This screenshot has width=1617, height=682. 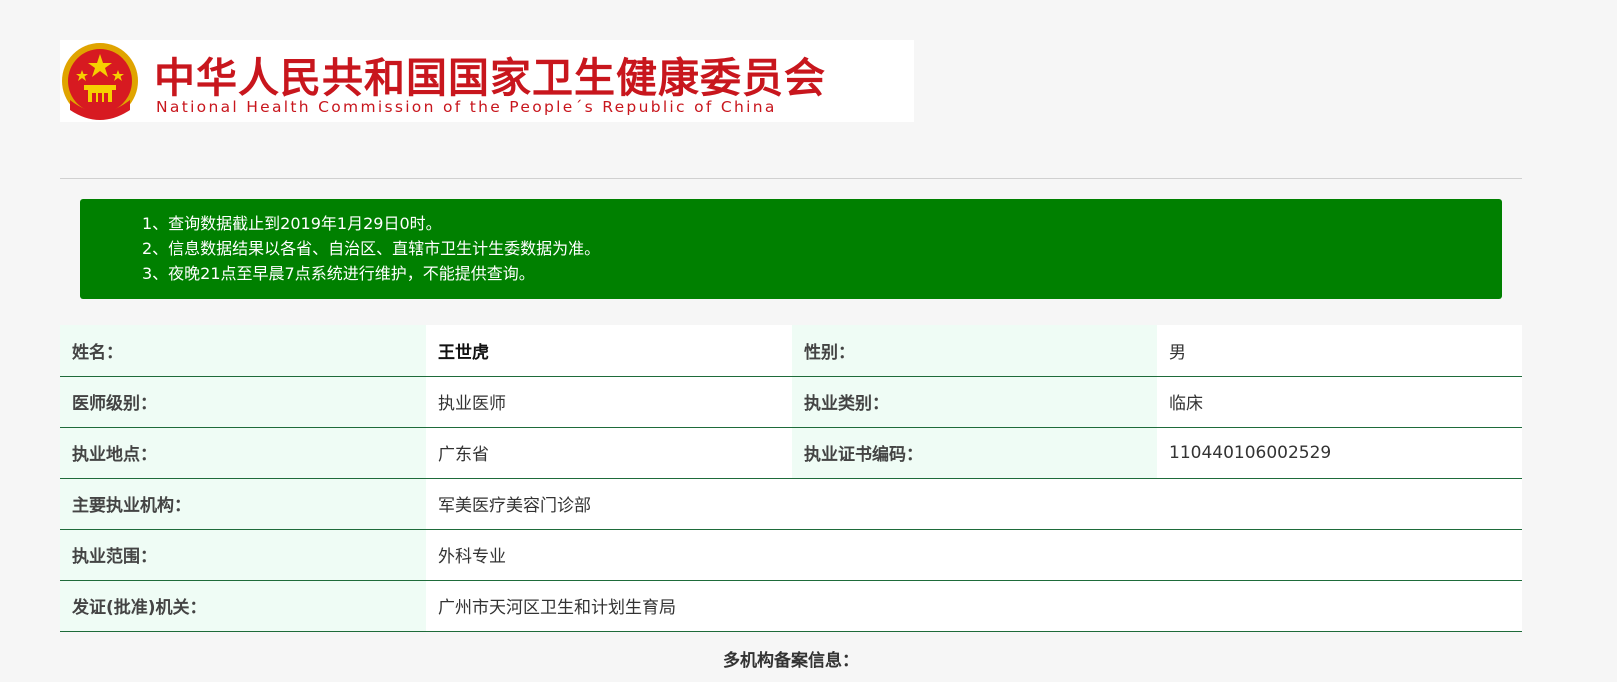 I want to click on notice-line: 2、信息数据结果以各省、自治区、直辖市卫生计生委数据为准。, so click(x=371, y=248).